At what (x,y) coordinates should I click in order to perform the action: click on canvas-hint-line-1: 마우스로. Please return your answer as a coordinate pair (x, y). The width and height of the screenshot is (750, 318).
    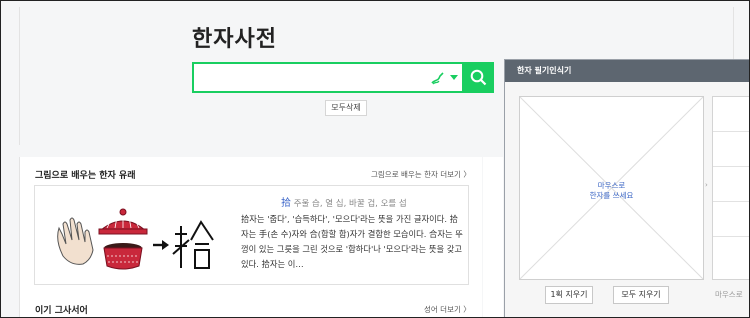
    Looking at the image, I should click on (611, 185).